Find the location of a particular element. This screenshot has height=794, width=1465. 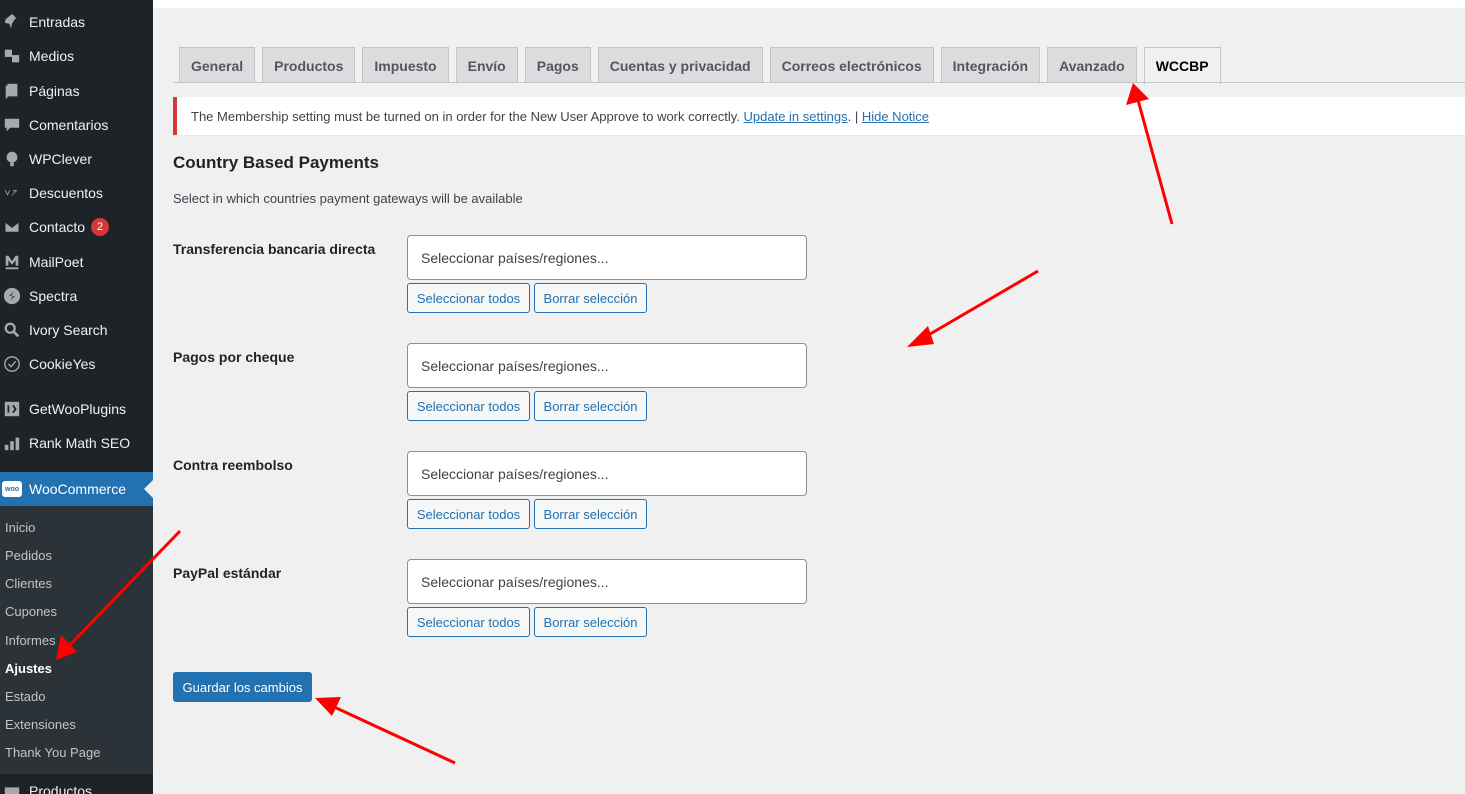

sidebar-item-comentarios: Comentarios is located at coordinates (76, 125).